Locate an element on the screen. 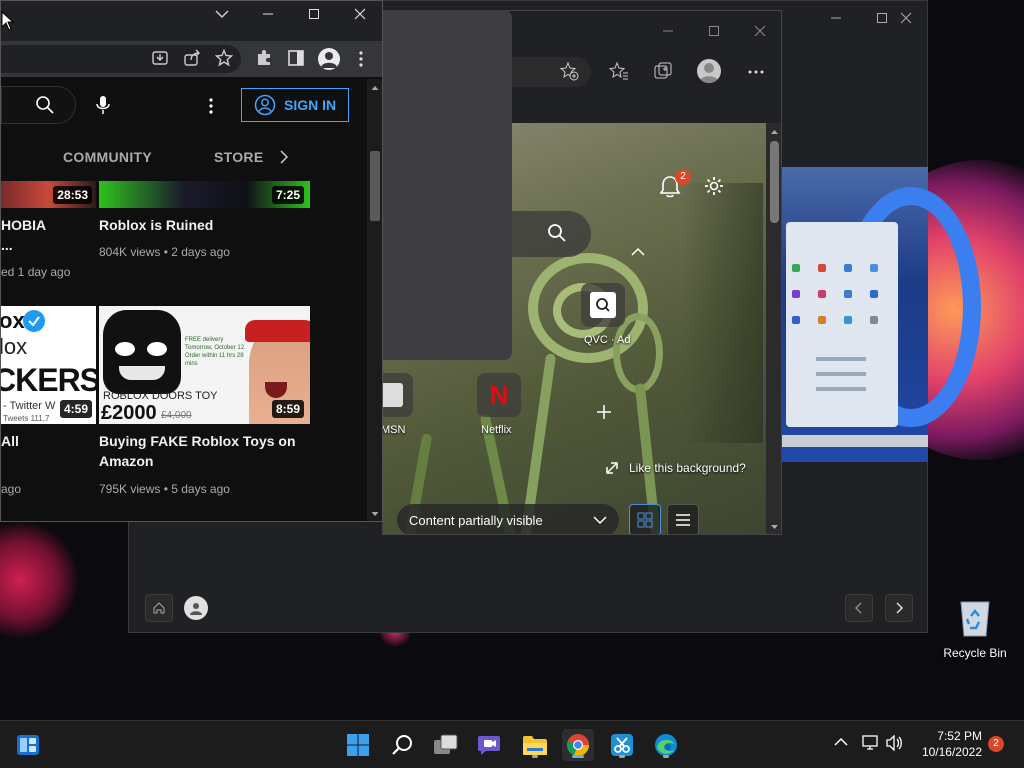 The height and width of the screenshot is (768, 1024). notification-badge: 2 is located at coordinates (683, 177).